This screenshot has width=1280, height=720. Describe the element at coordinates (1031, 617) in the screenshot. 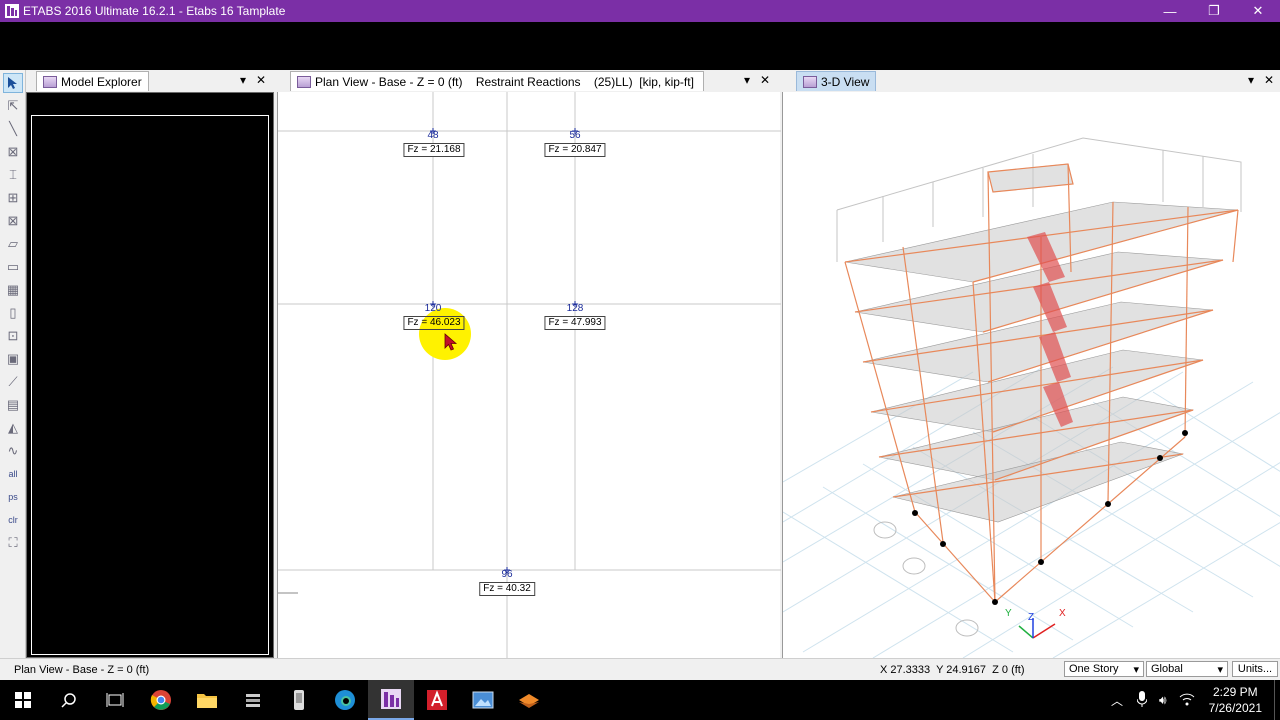

I see `axis-z-label: Z` at that location.